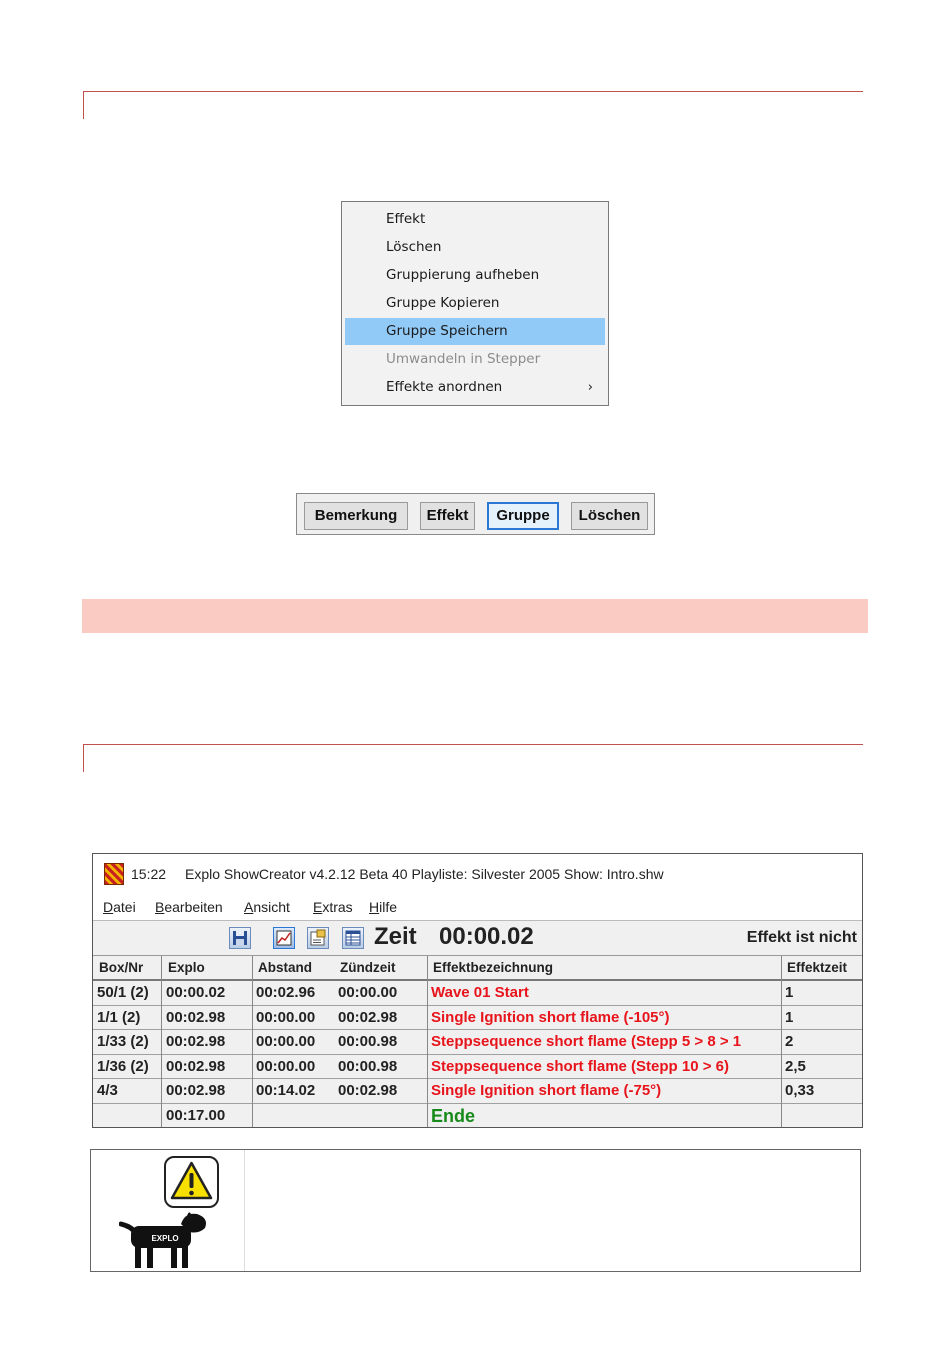 This screenshot has width=950, height=1369. What do you see at coordinates (523, 516) in the screenshot?
I see `gruppe-button: Gruppe` at bounding box center [523, 516].